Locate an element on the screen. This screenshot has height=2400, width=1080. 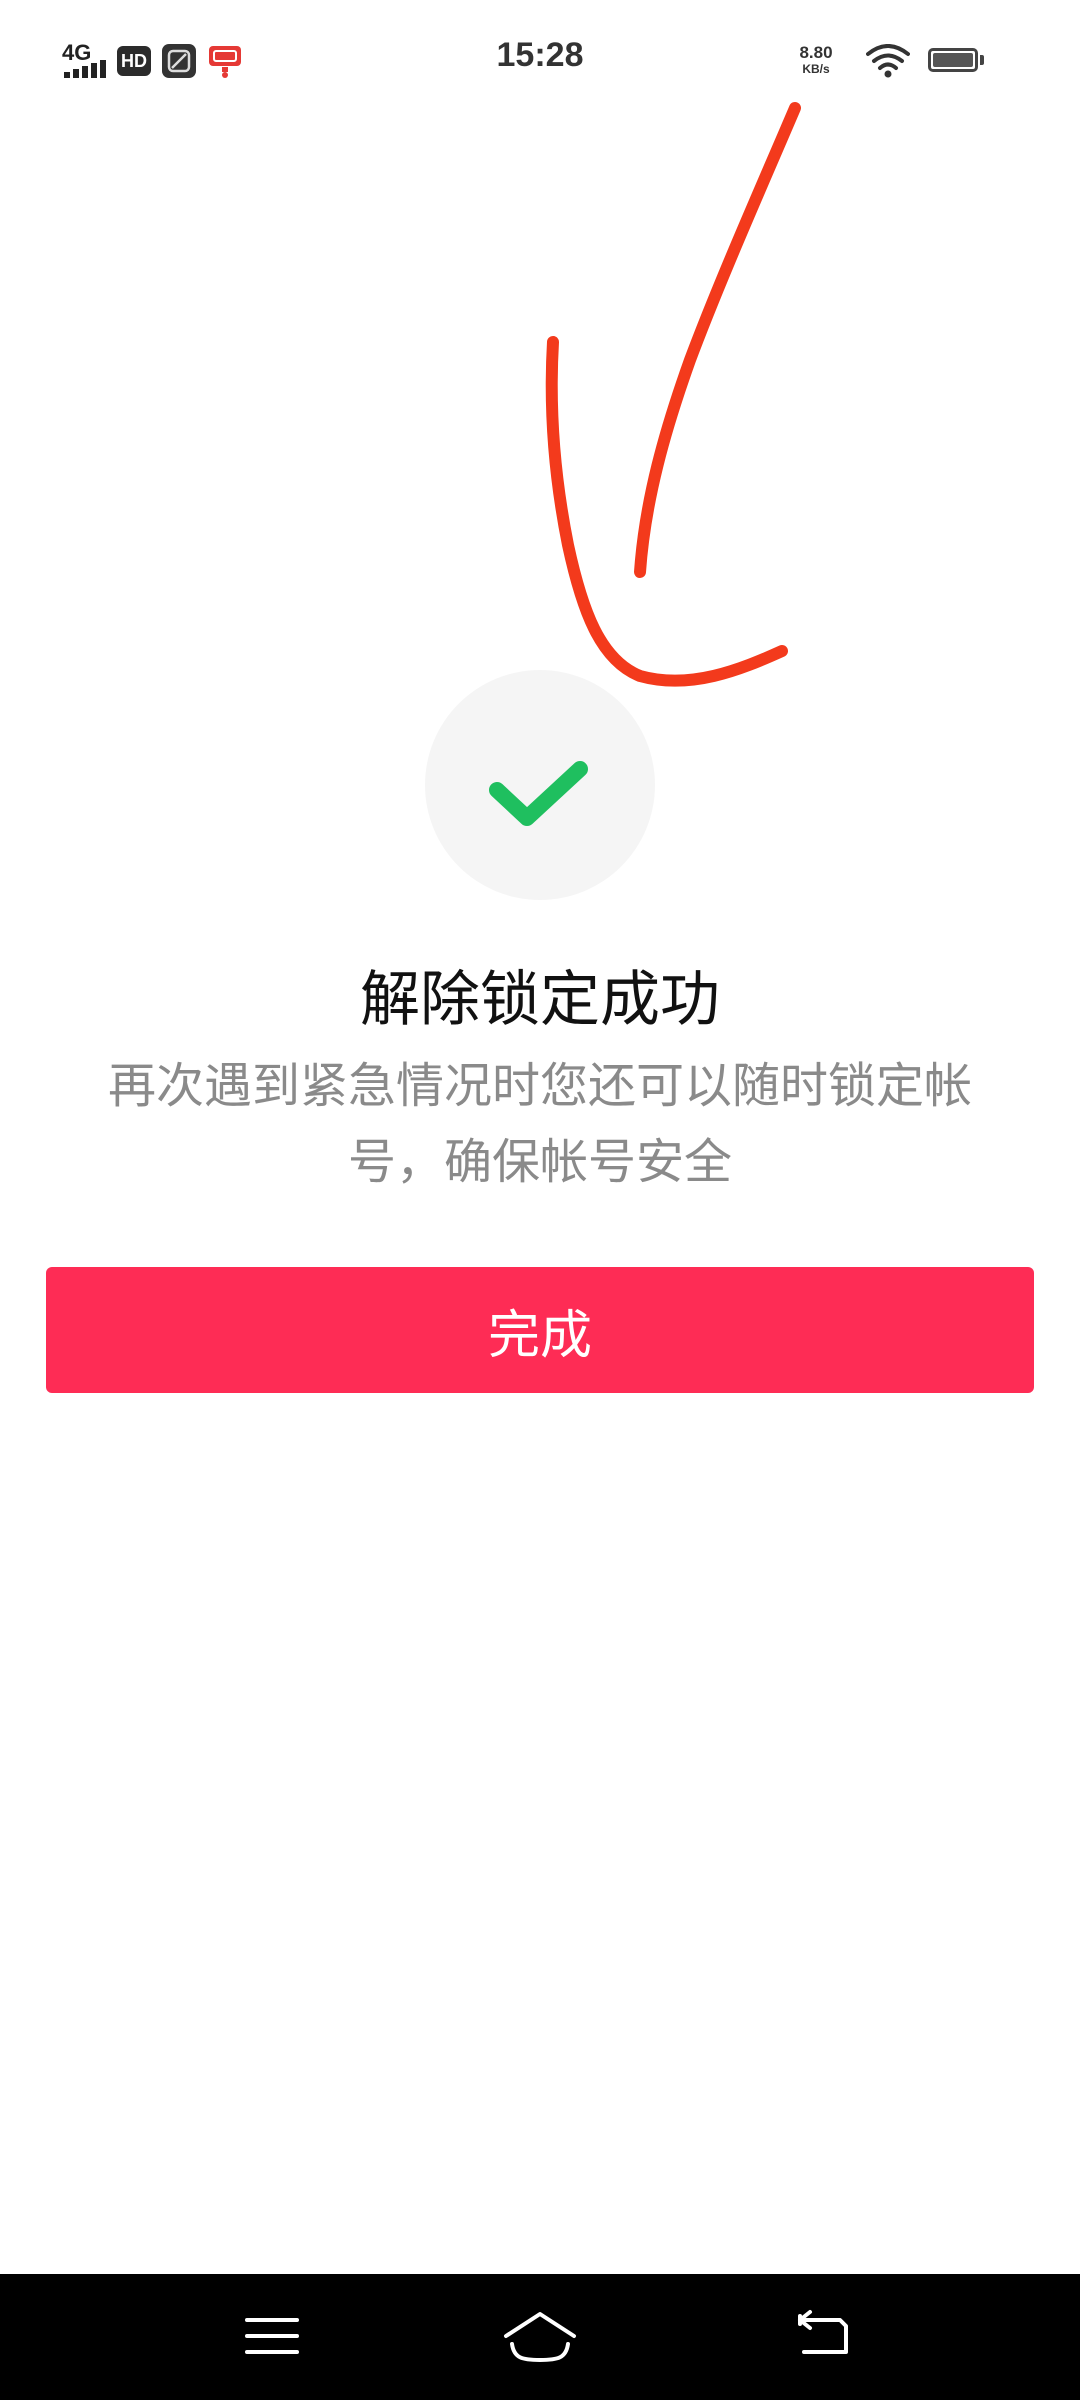
home-button is located at coordinates (540, 2337).